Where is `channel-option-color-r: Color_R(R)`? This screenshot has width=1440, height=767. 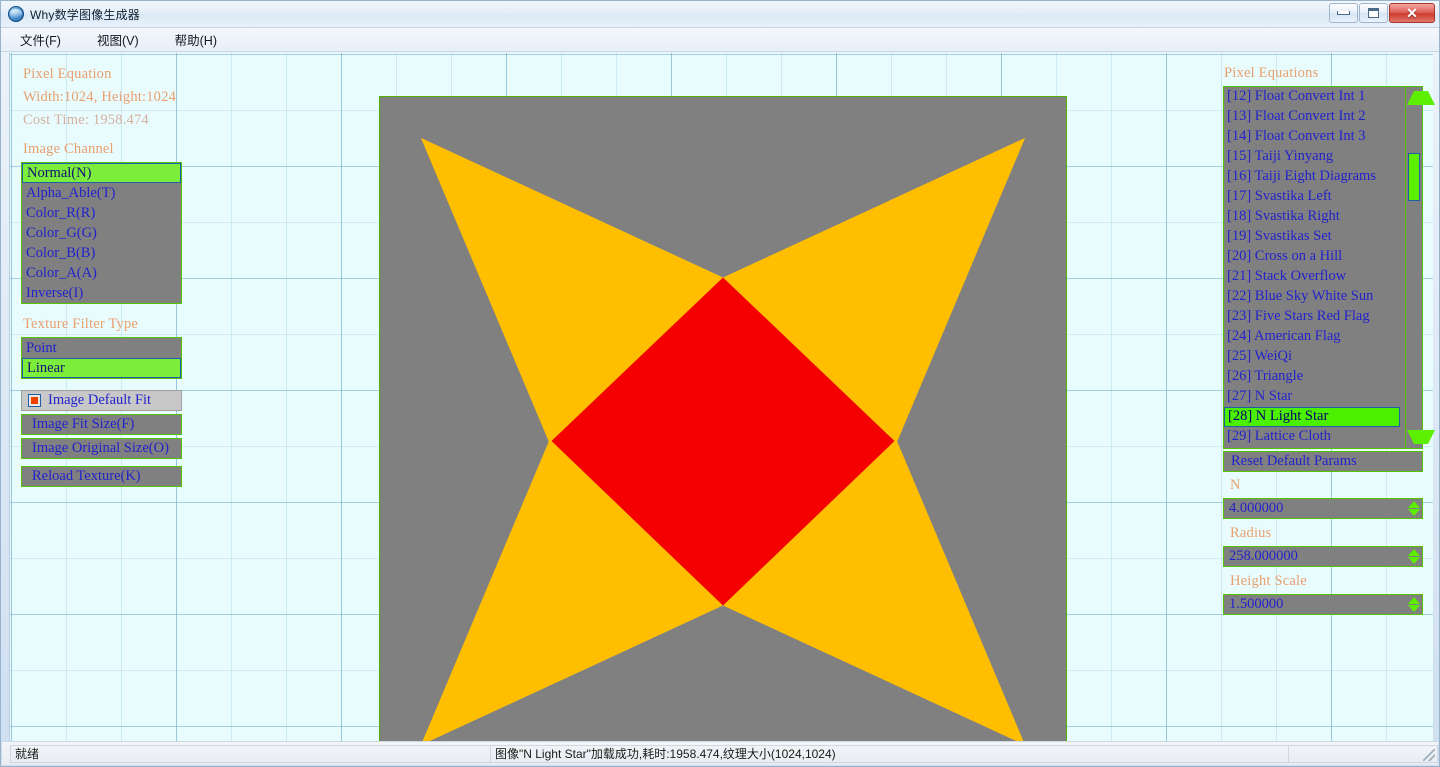 channel-option-color-r: Color_R(R) is located at coordinates (101, 213).